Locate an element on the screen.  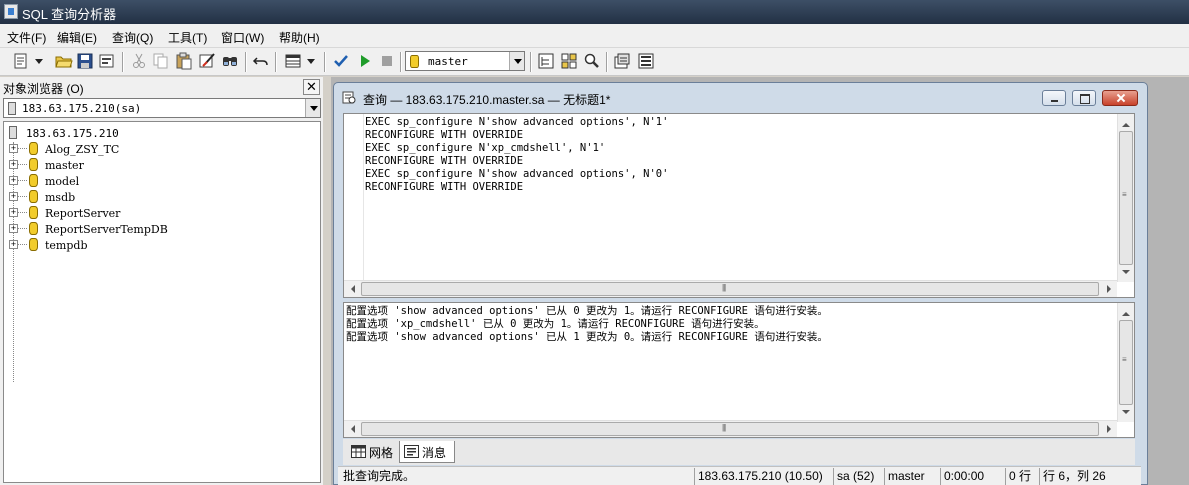
tree-item-database: + Alog_ZSY_TC is located at coordinates (159, 149).